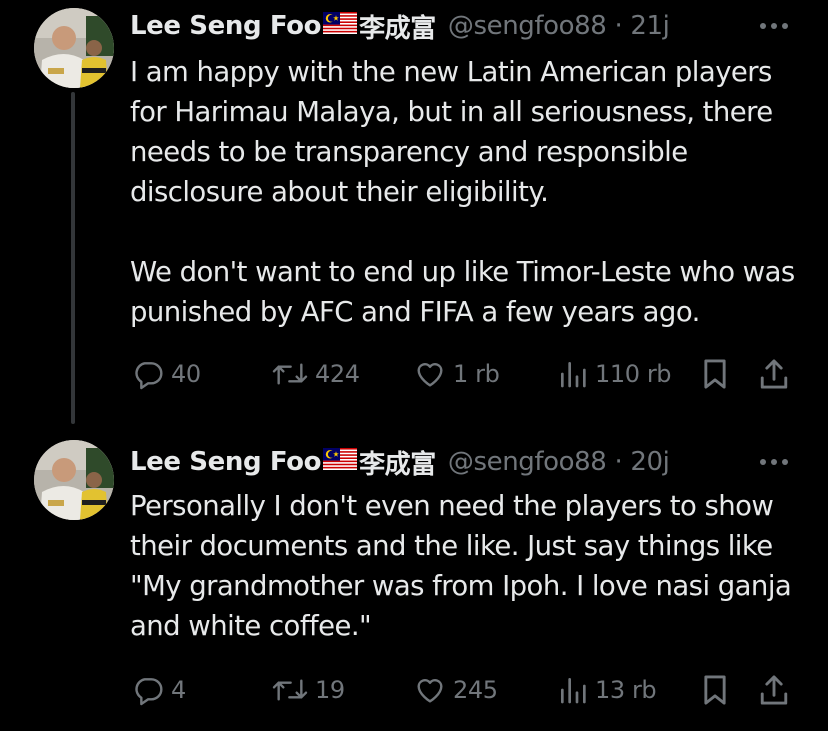 This screenshot has height=731, width=828. I want to click on reply-button: 4, so click(159, 690).